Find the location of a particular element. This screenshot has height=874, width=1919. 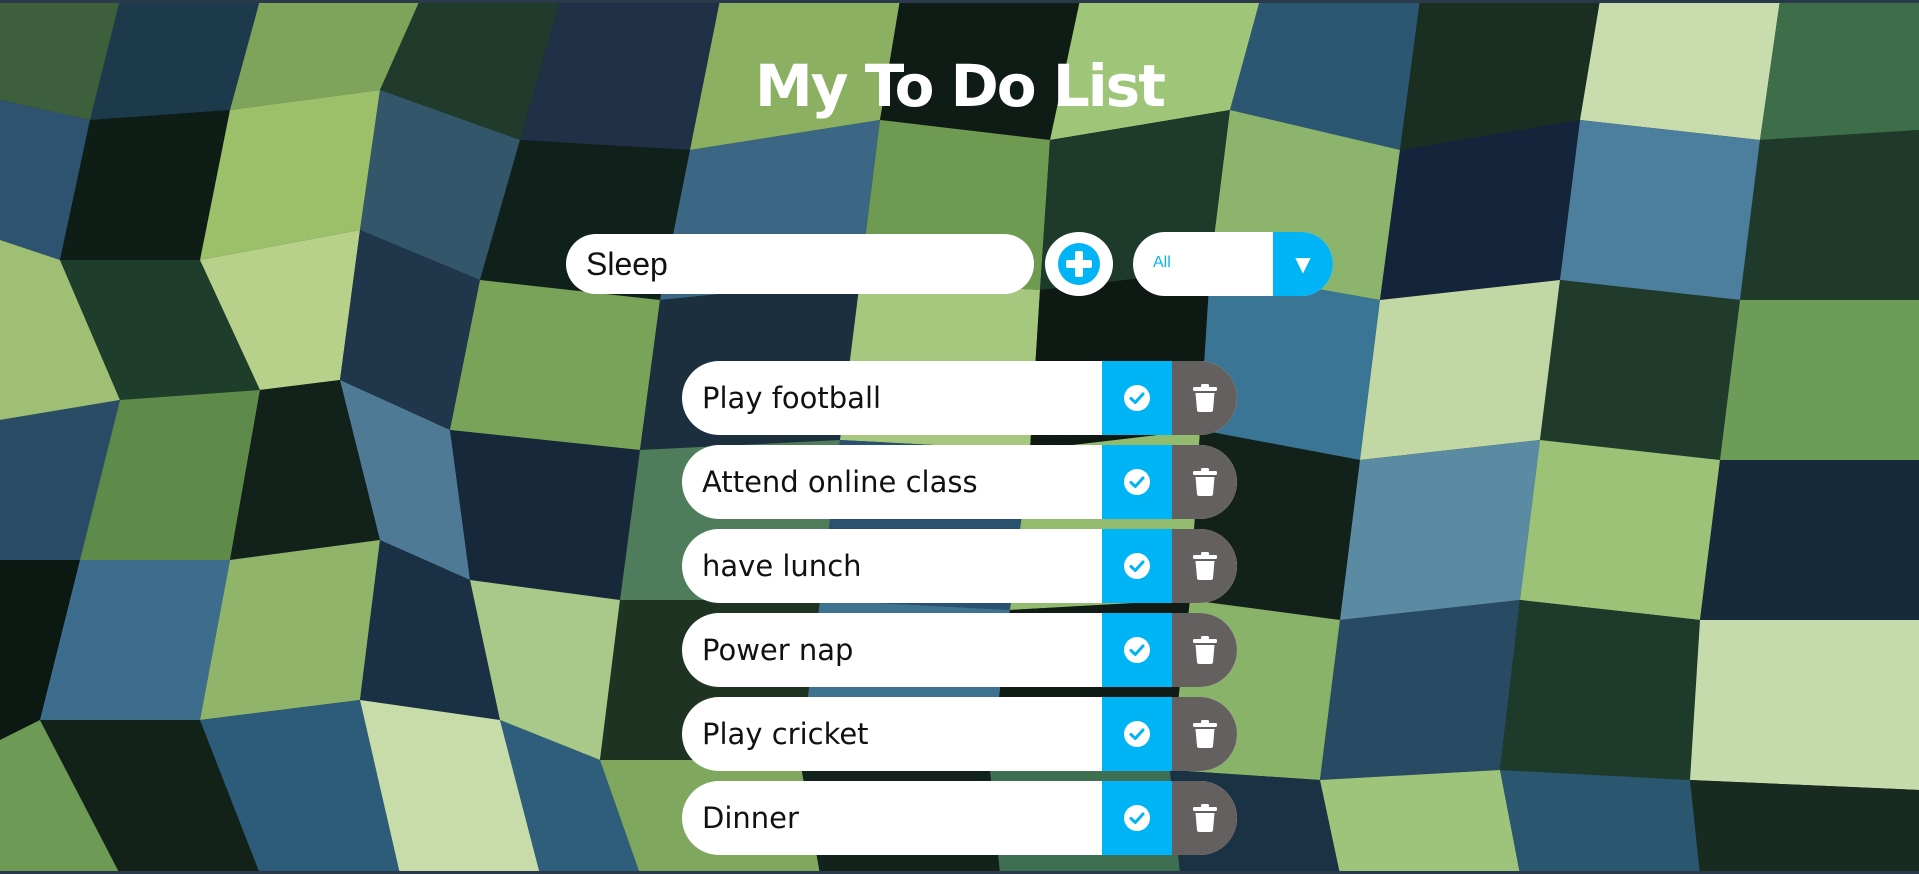

todo-item-text: Play cricket is located at coordinates (785, 734).